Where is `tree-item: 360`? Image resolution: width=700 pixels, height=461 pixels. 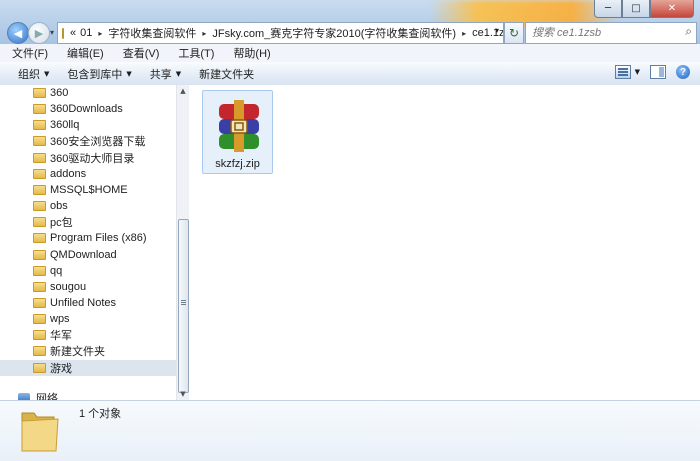
tree-item: 360 is located at coordinates (88, 93).